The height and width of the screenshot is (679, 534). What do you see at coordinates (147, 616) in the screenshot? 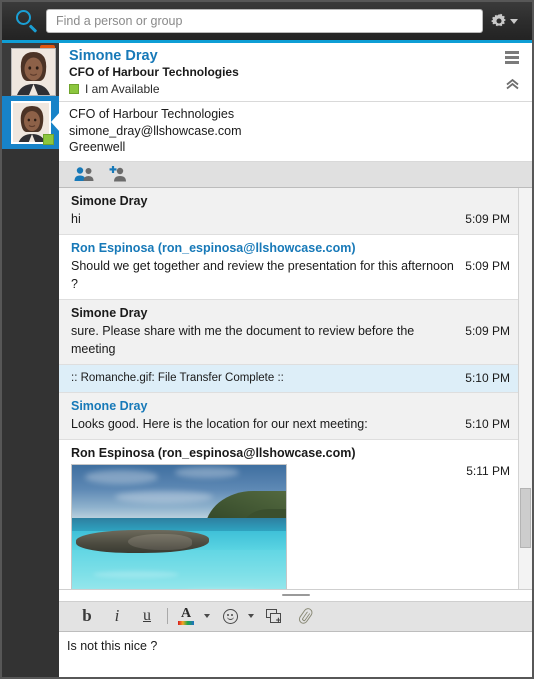
I see `underline-button: u` at bounding box center [147, 616].